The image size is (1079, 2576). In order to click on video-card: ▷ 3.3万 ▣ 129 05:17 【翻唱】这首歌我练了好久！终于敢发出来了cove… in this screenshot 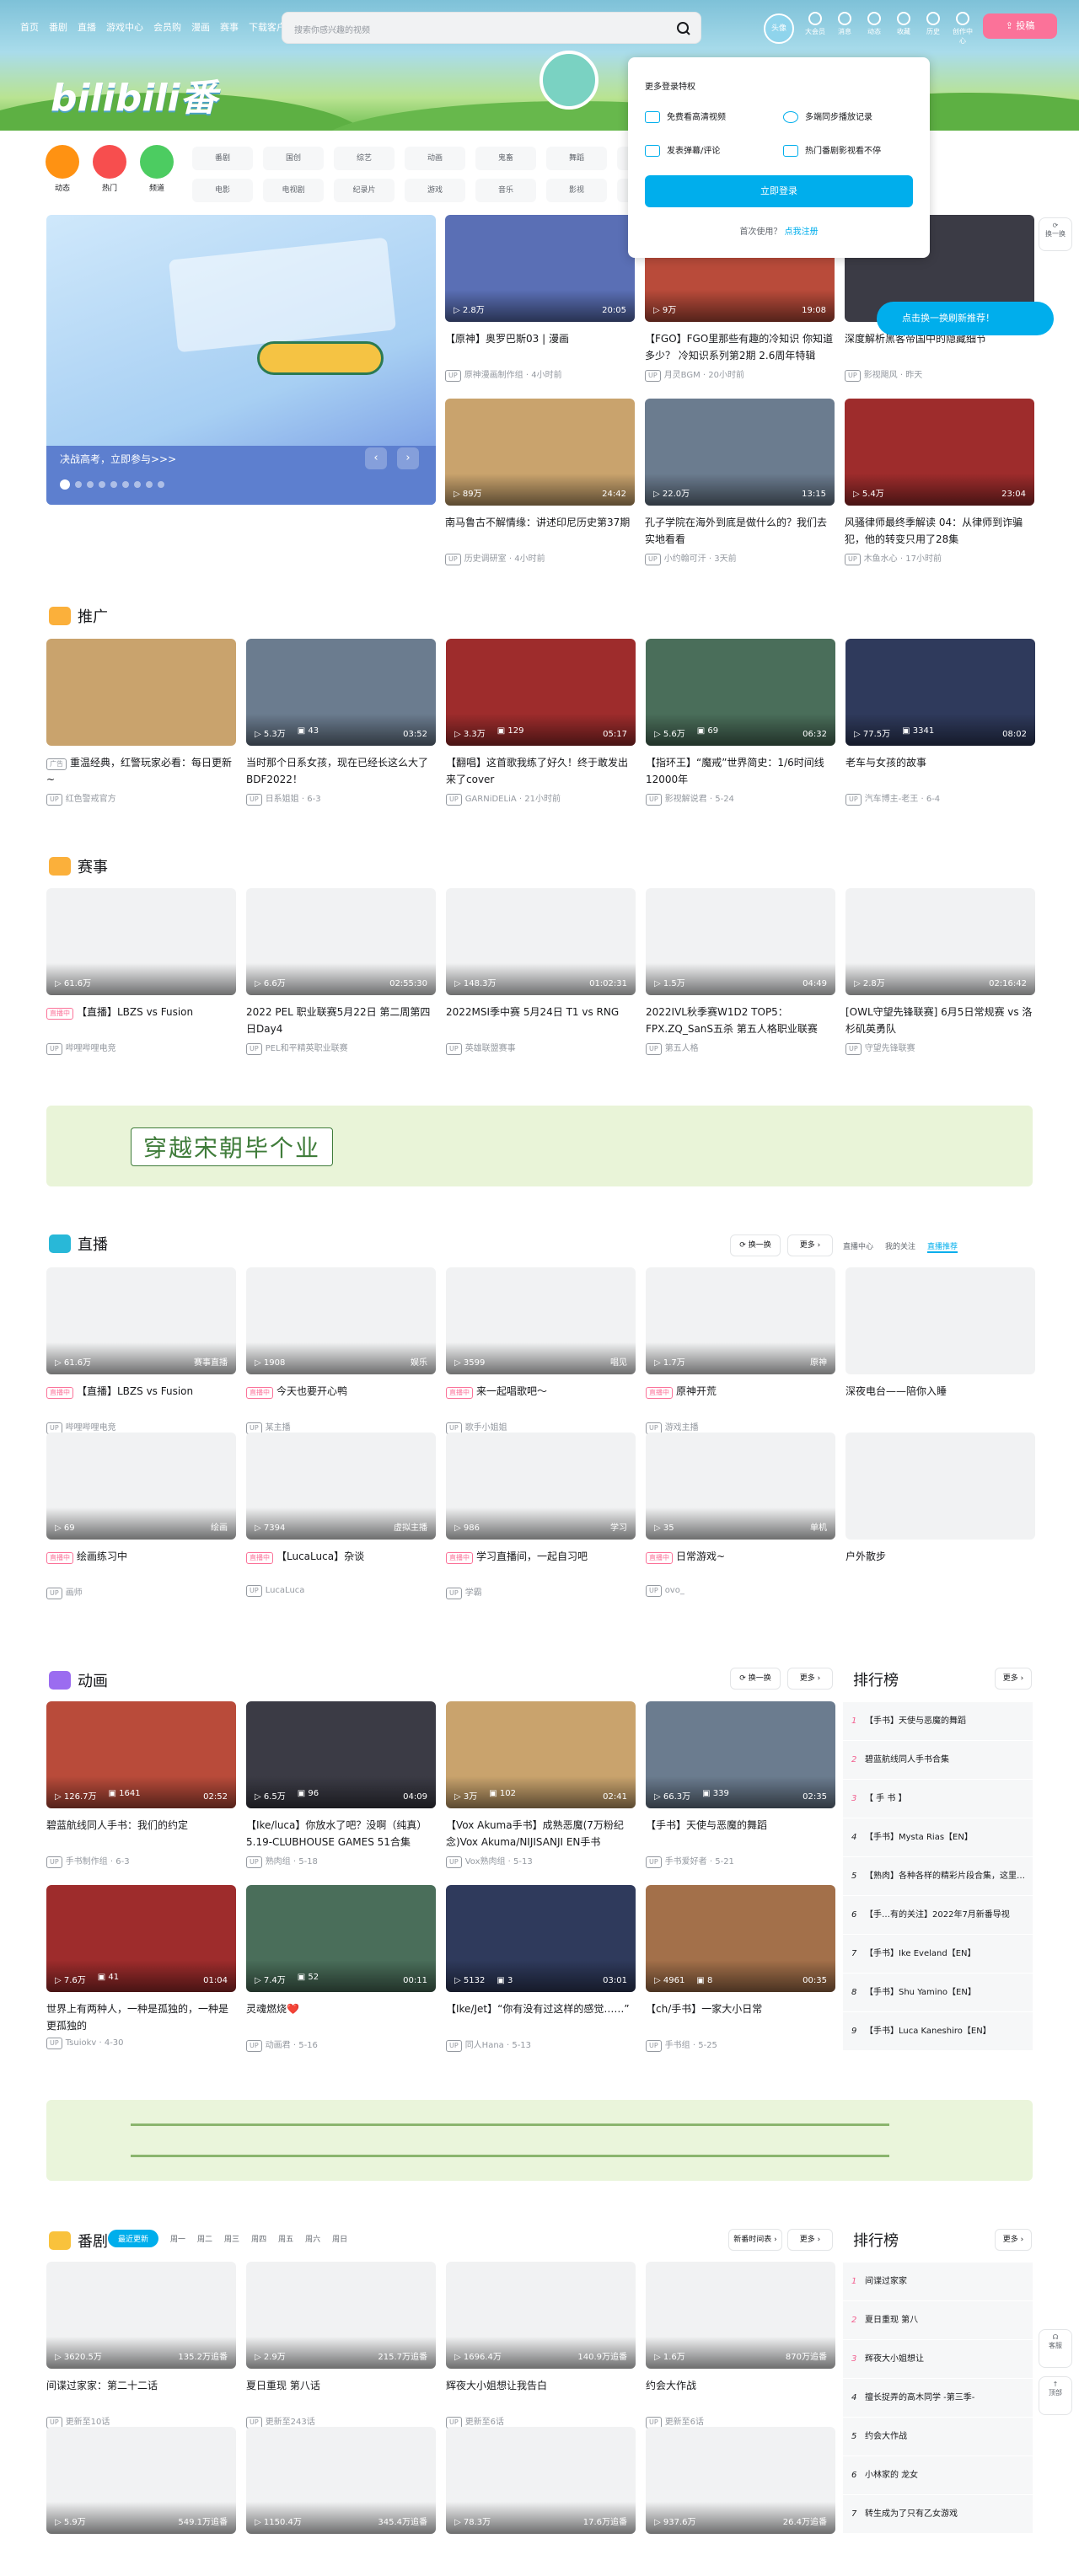, I will do `click(541, 723)`.